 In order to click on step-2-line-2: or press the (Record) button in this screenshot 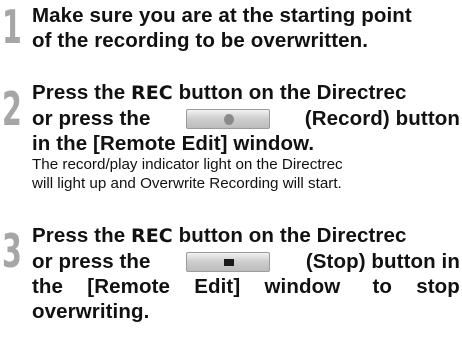, I will do `click(246, 118)`.